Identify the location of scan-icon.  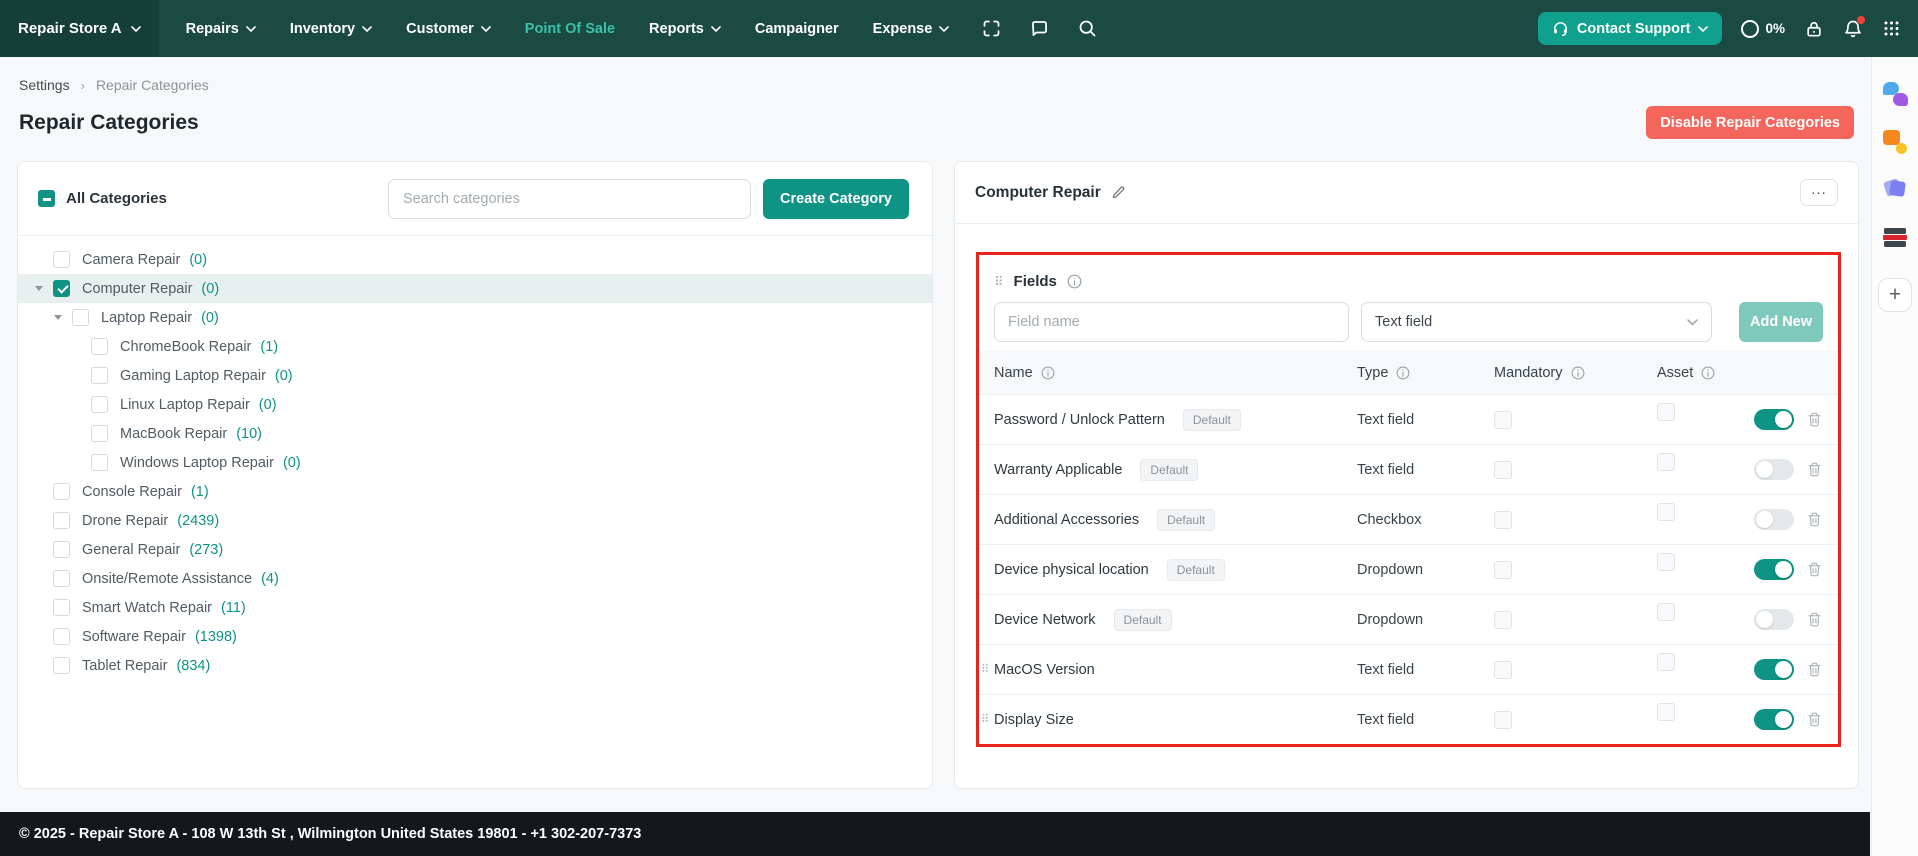
(991, 28).